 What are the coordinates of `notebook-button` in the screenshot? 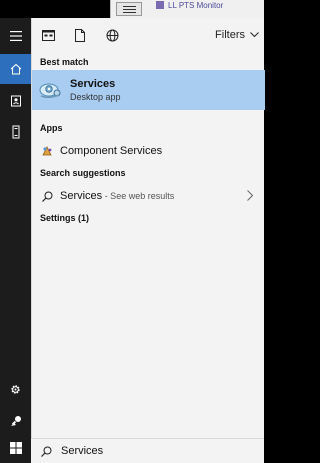 It's located at (15, 101).